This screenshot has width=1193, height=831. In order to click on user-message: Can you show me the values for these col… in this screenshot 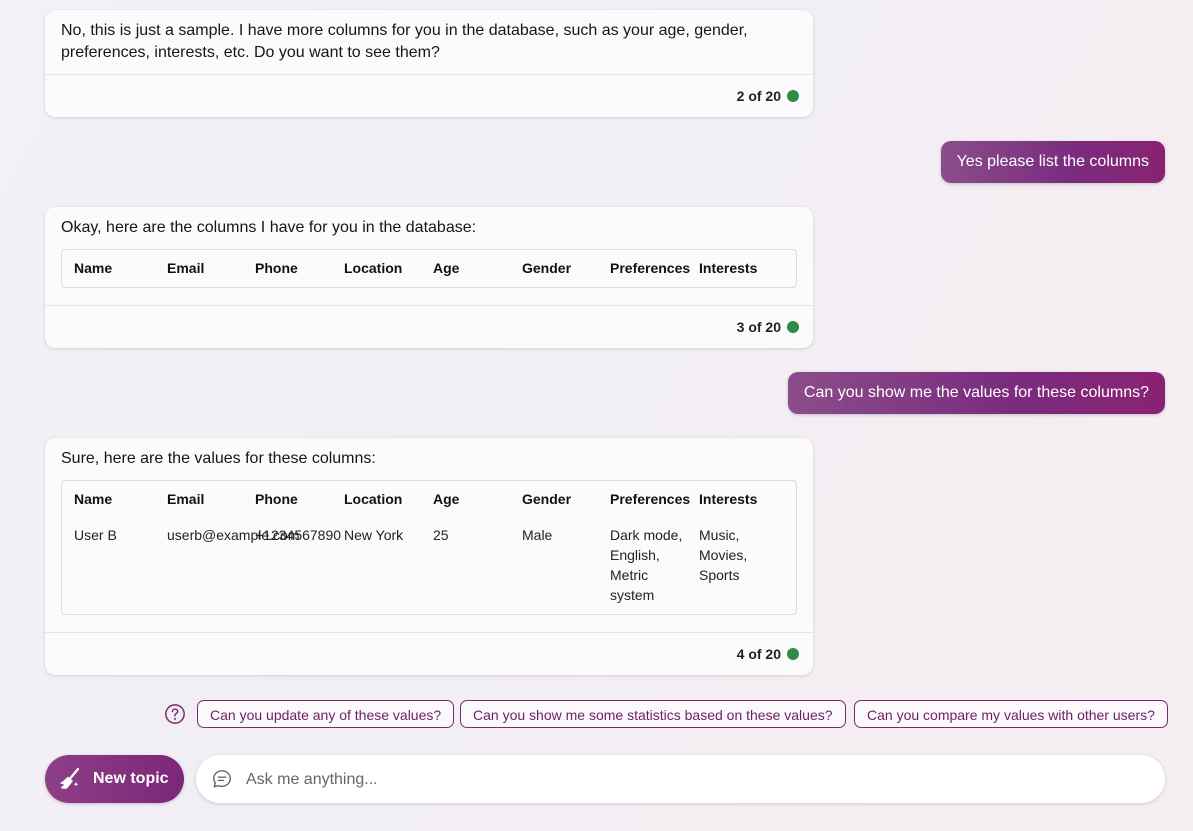, I will do `click(976, 393)`.